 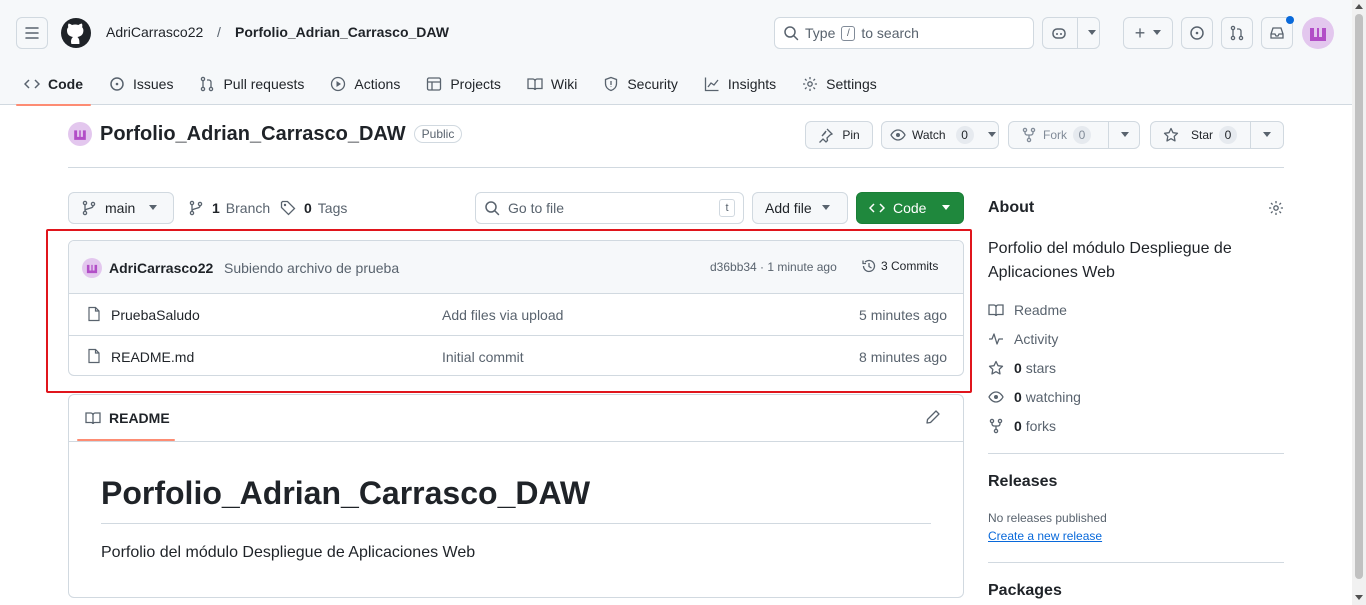 I want to click on code-button: Code, so click(x=910, y=208).